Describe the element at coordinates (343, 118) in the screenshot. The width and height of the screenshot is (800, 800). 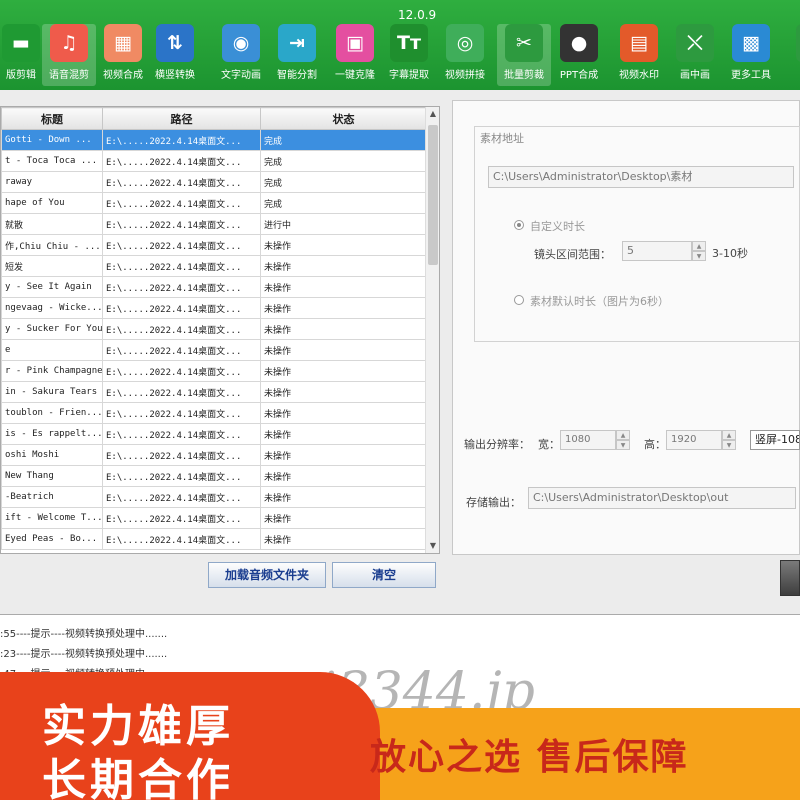
I see `column-header-status: 状态` at that location.